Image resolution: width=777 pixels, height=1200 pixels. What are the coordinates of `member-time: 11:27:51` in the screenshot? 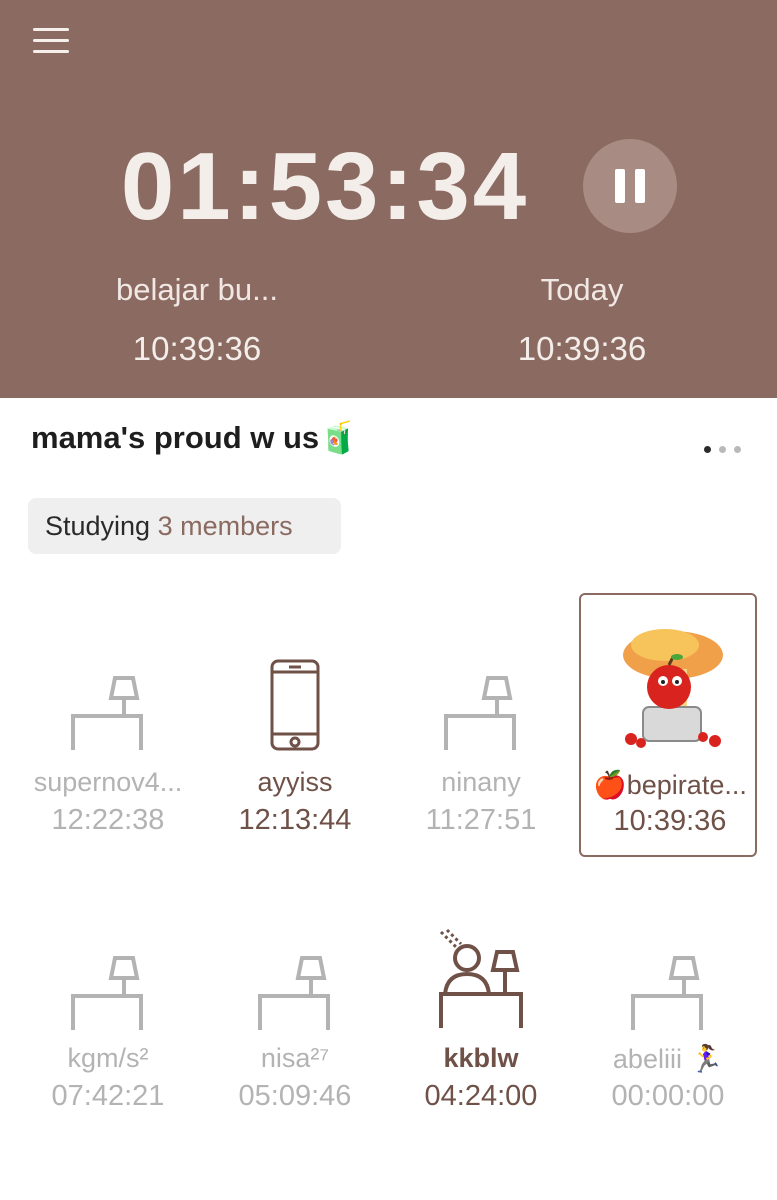 It's located at (481, 820).